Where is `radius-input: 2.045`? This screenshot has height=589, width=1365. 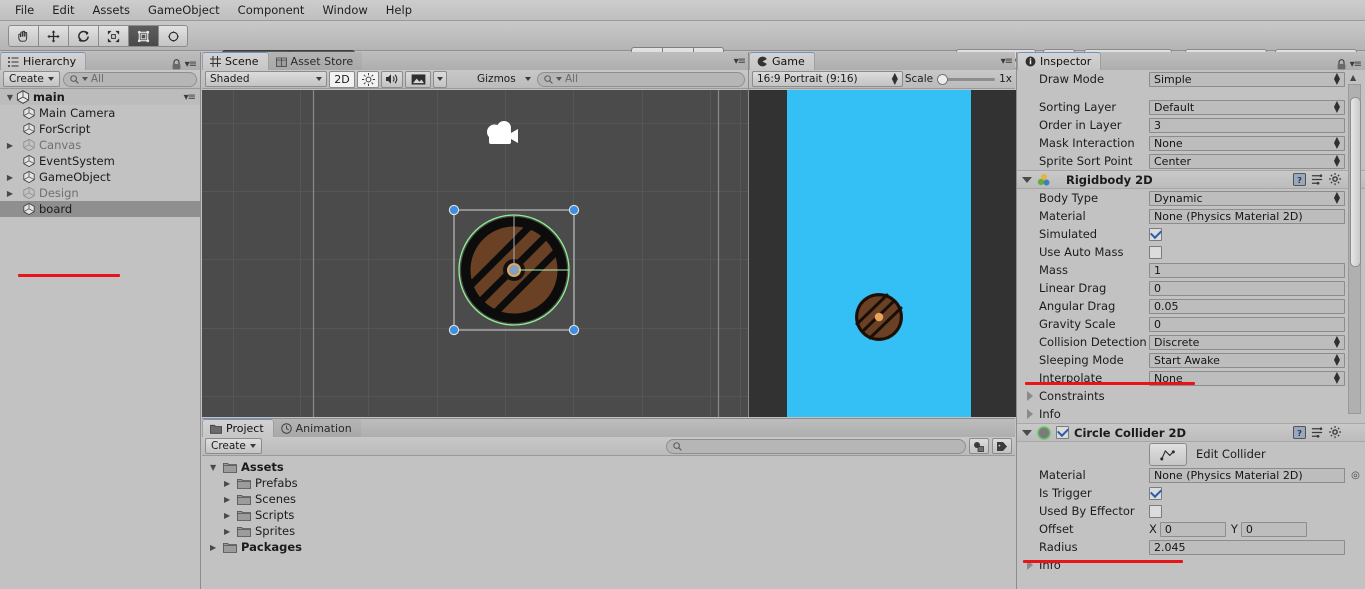 radius-input: 2.045 is located at coordinates (1247, 547).